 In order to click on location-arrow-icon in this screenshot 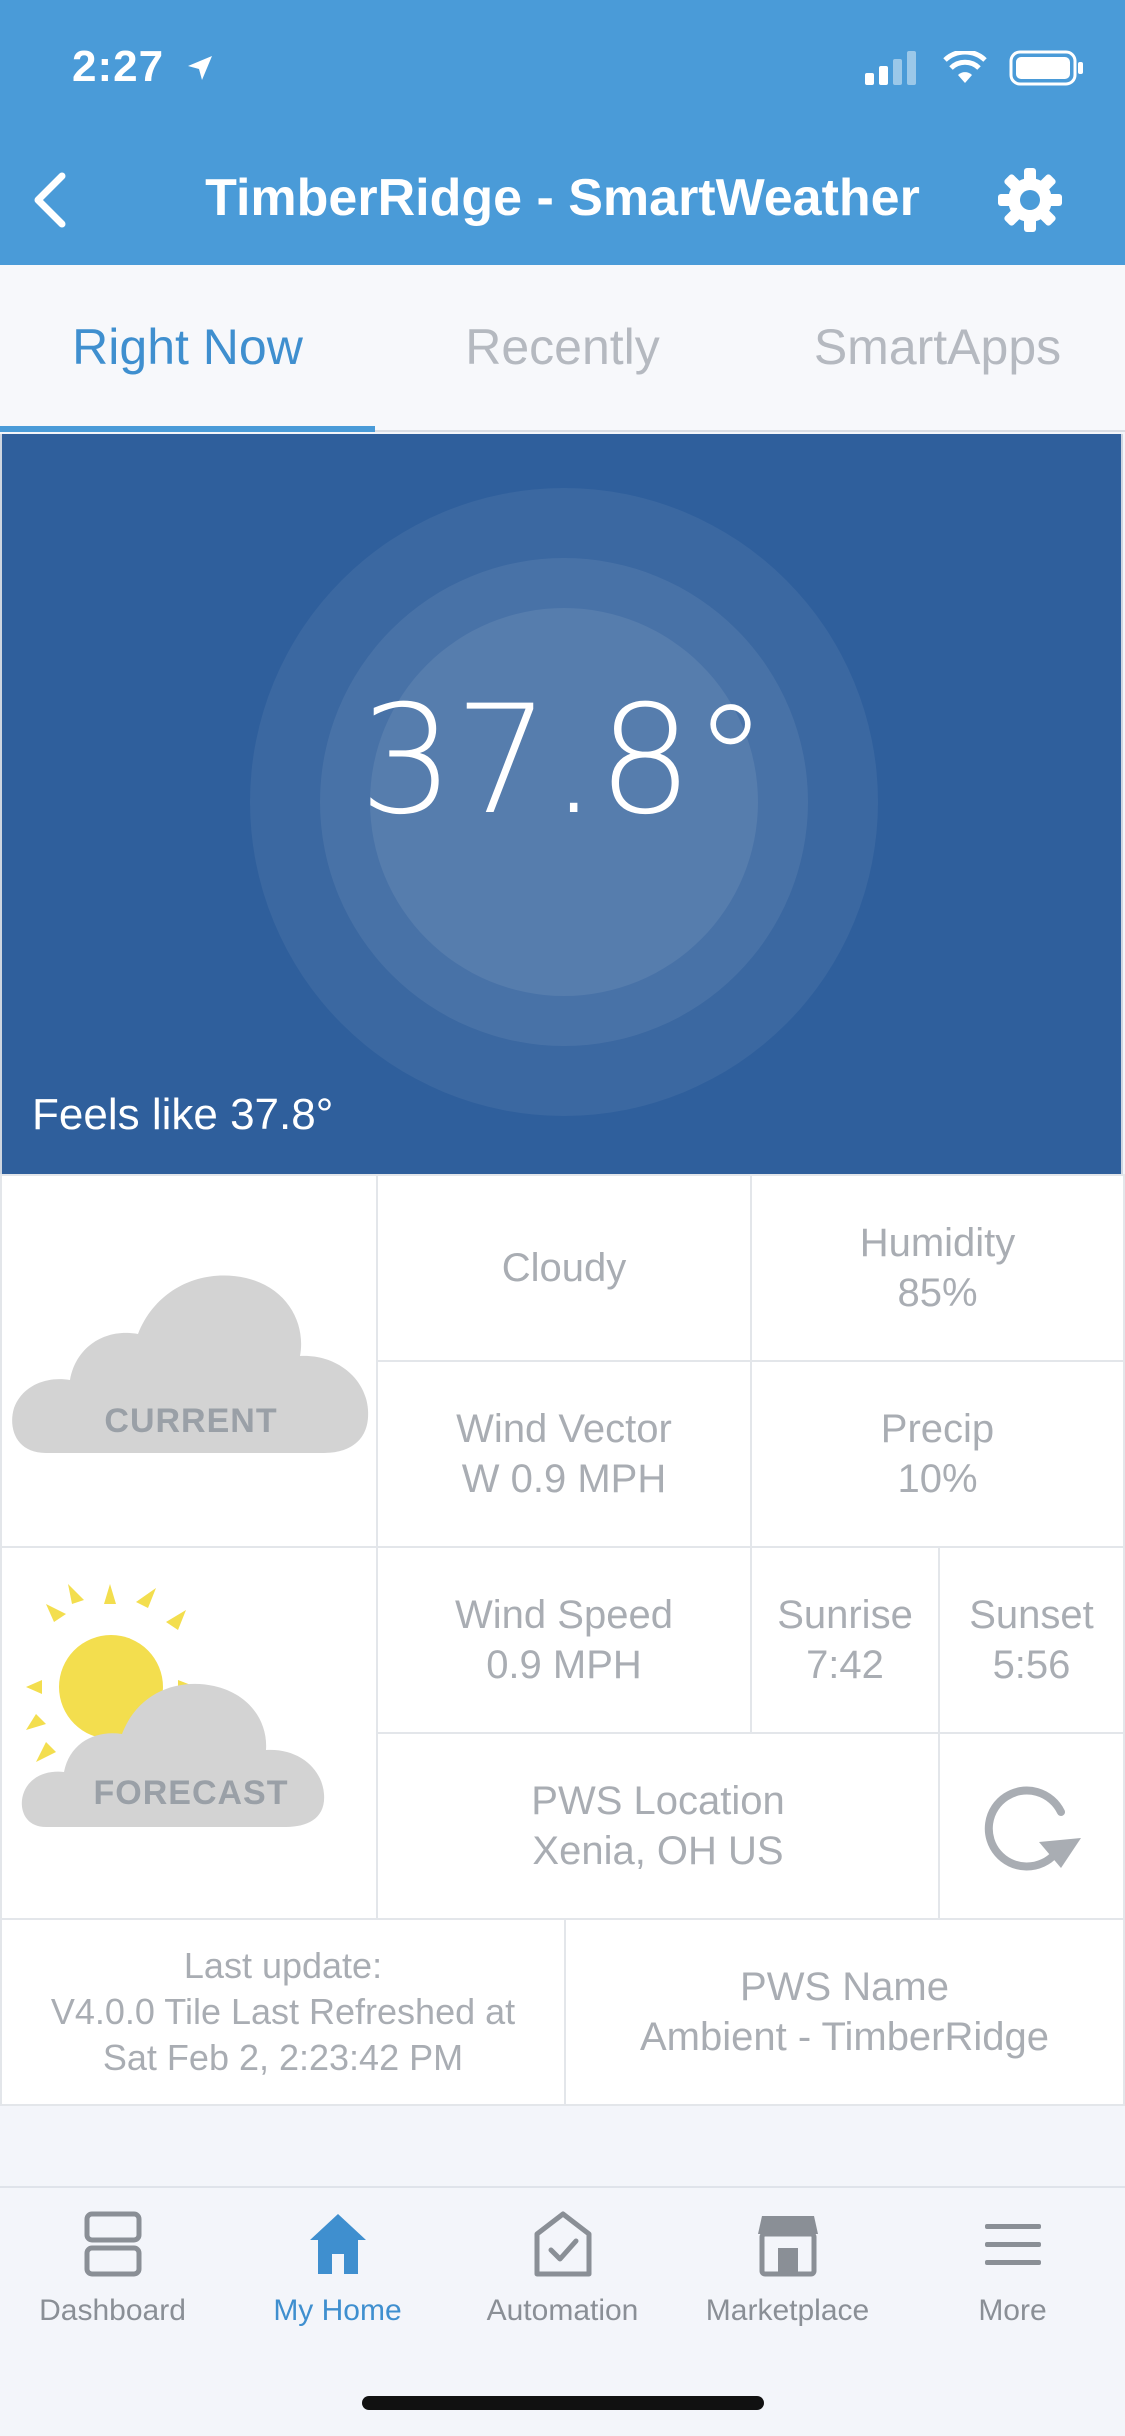, I will do `click(200, 69)`.